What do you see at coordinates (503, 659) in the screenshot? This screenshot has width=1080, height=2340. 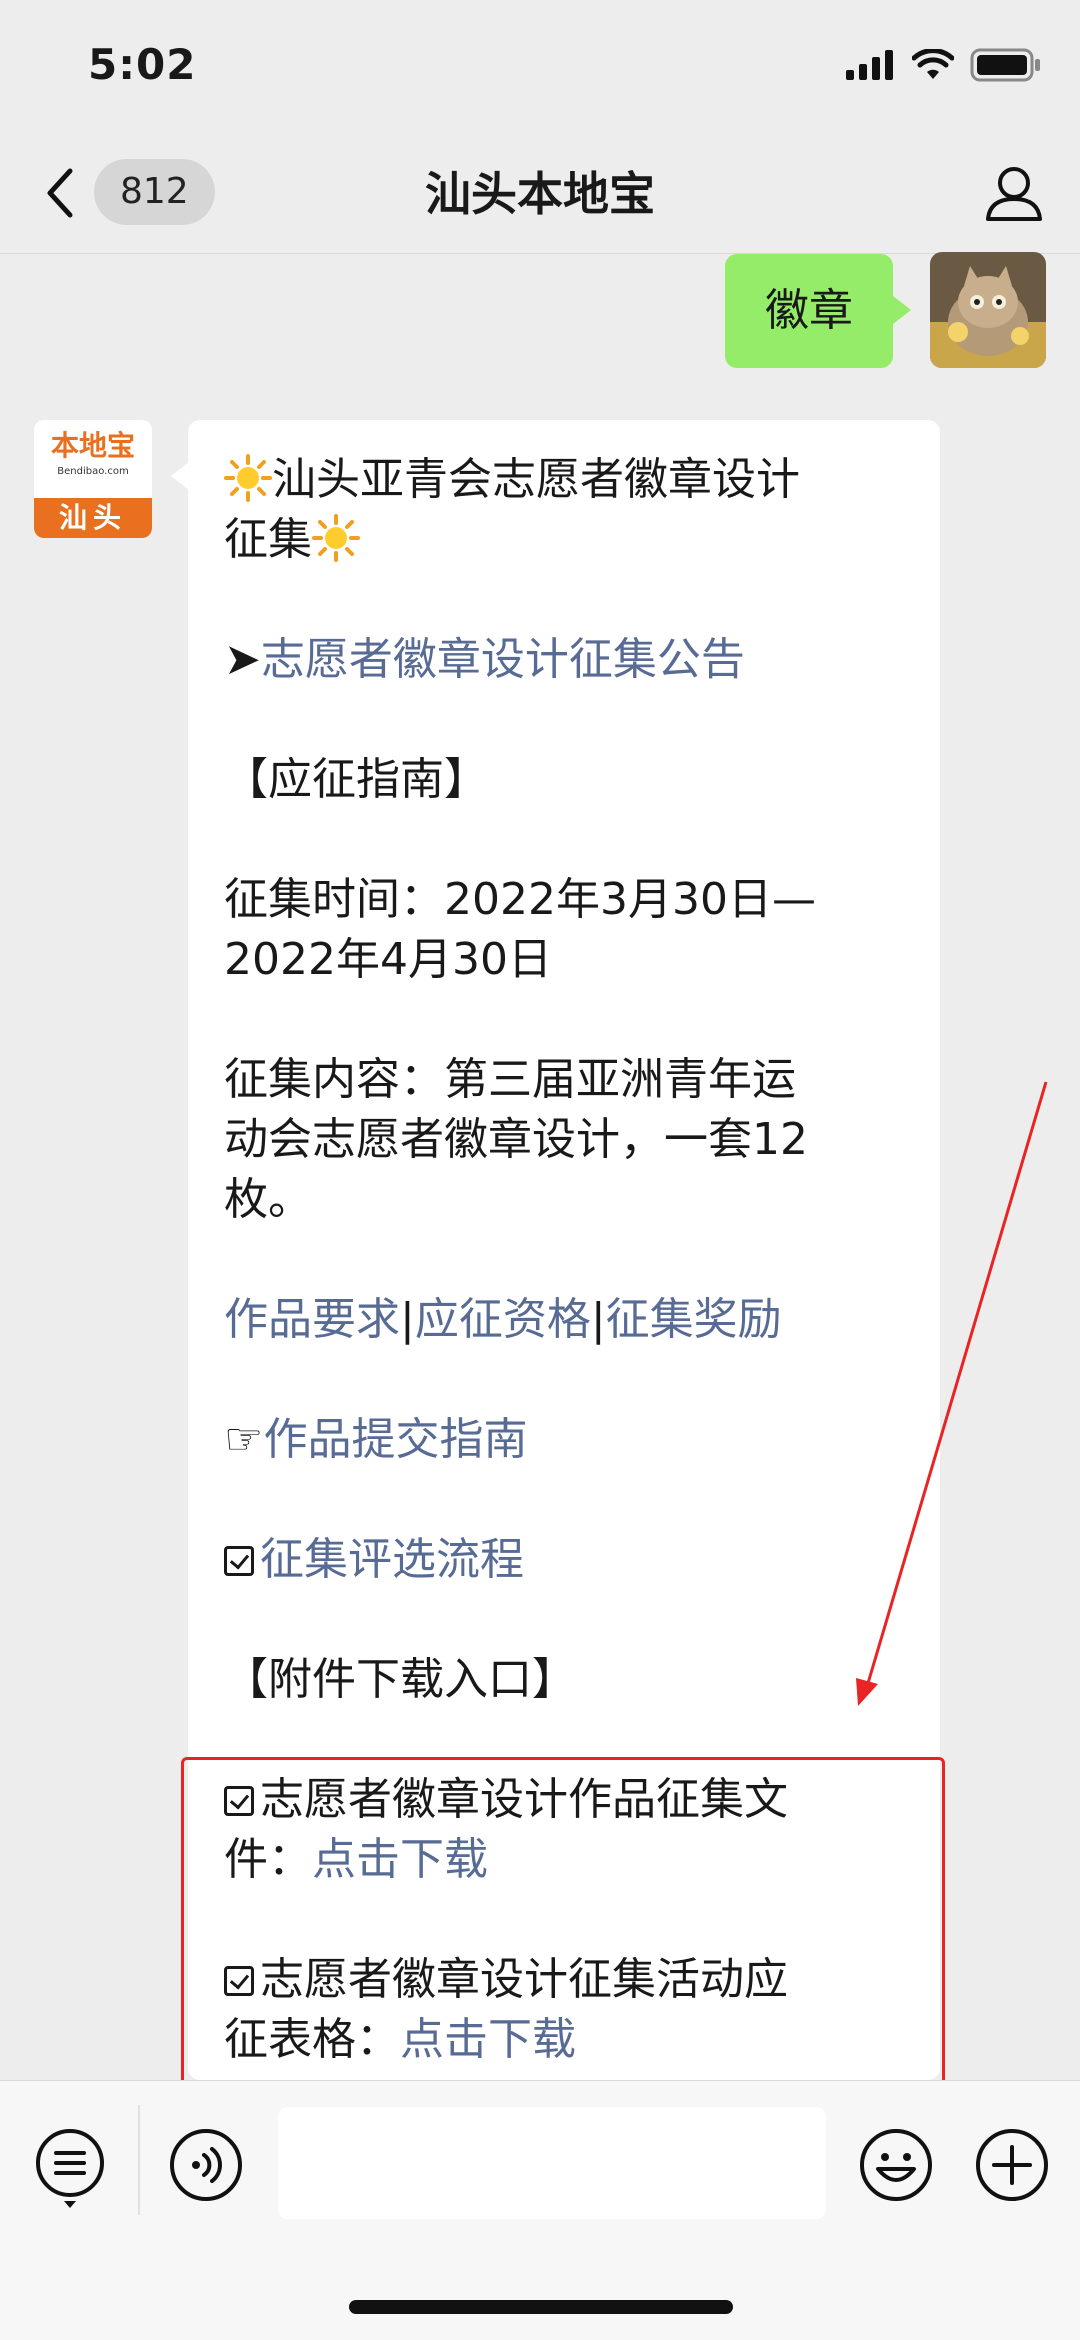 I see `announcement-link: 志愿者徽章设计征集公告` at bounding box center [503, 659].